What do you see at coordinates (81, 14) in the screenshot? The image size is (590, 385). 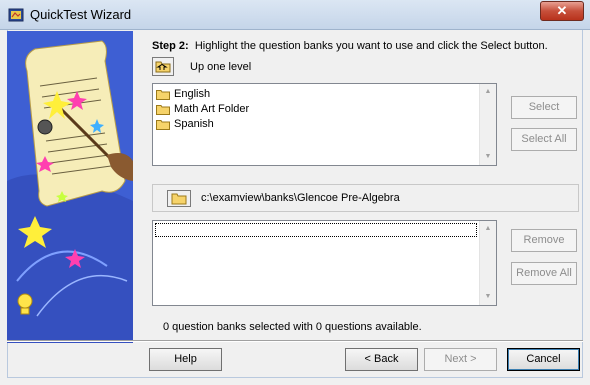 I see `window-title: QuickTest Wizard` at bounding box center [81, 14].